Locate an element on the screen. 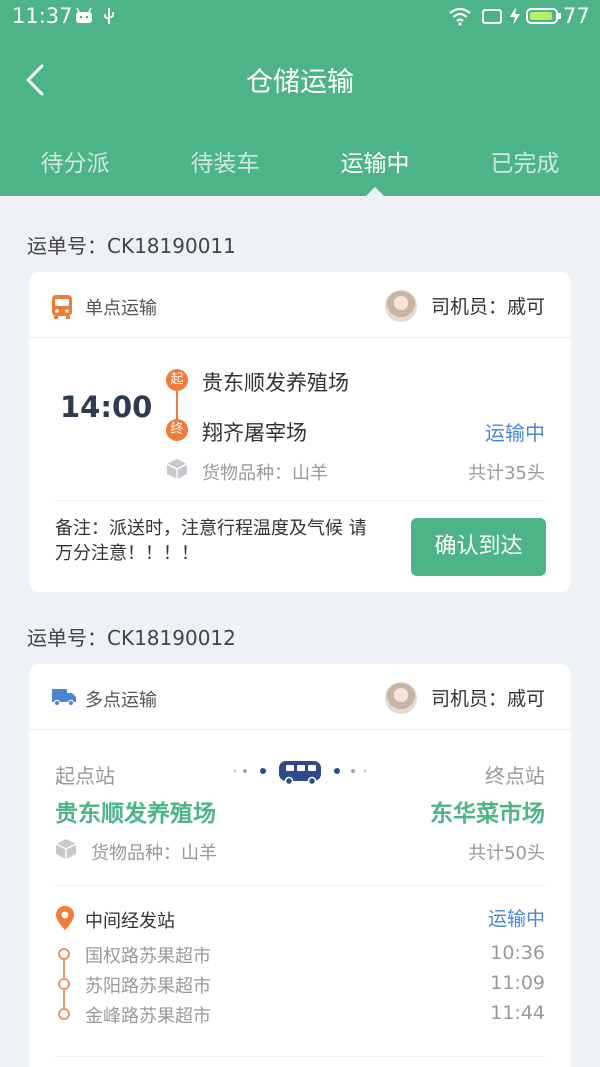  charging-icon is located at coordinates (515, 16).